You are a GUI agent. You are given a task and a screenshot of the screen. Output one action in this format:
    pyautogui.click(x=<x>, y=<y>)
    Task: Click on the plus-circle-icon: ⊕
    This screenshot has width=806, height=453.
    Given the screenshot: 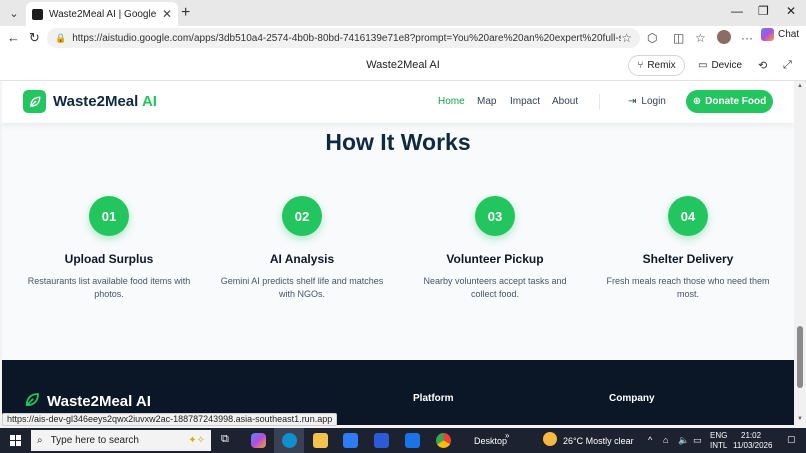 What is the action you would take?
    pyautogui.click(x=697, y=101)
    